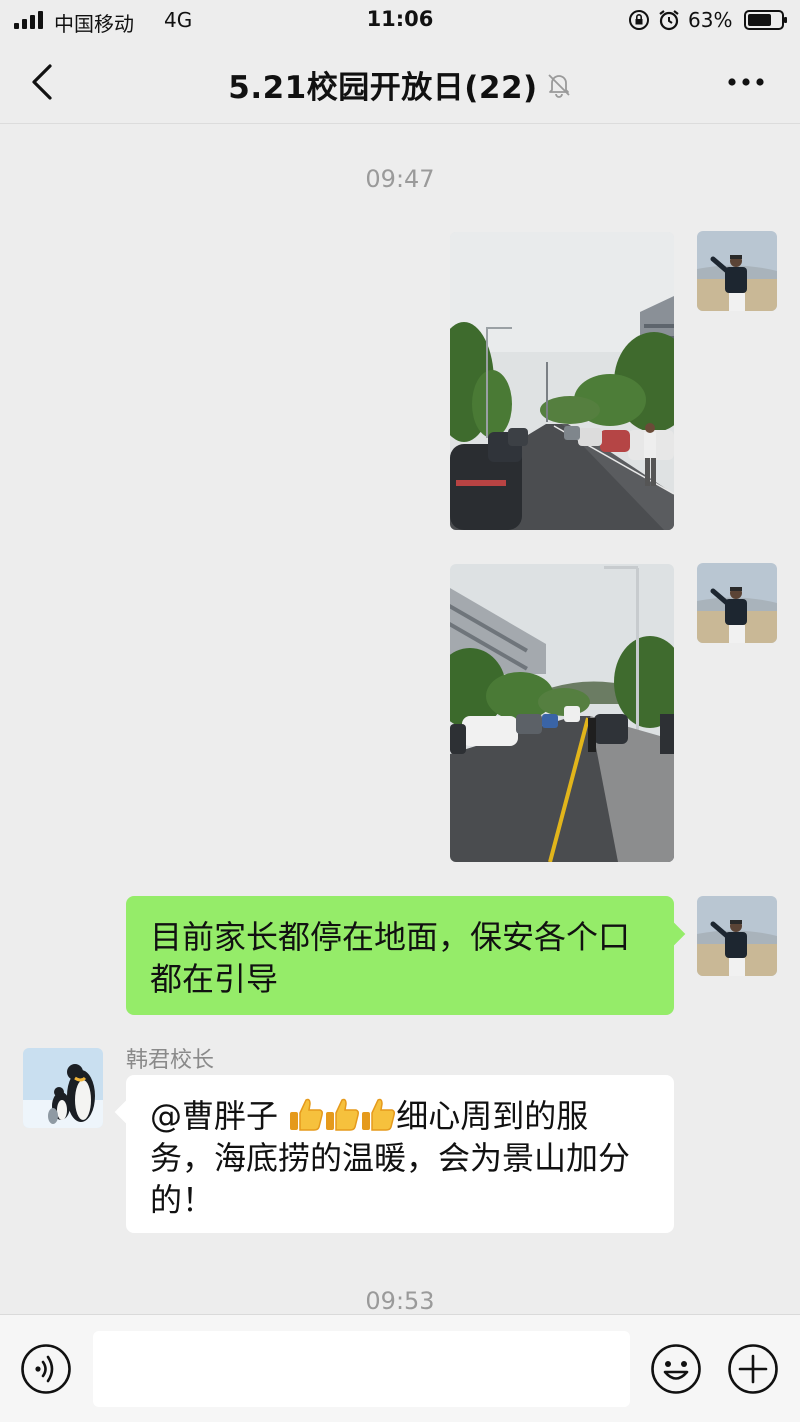 The width and height of the screenshot is (800, 1422). What do you see at coordinates (746, 82) in the screenshot?
I see `more-dots-icon` at bounding box center [746, 82].